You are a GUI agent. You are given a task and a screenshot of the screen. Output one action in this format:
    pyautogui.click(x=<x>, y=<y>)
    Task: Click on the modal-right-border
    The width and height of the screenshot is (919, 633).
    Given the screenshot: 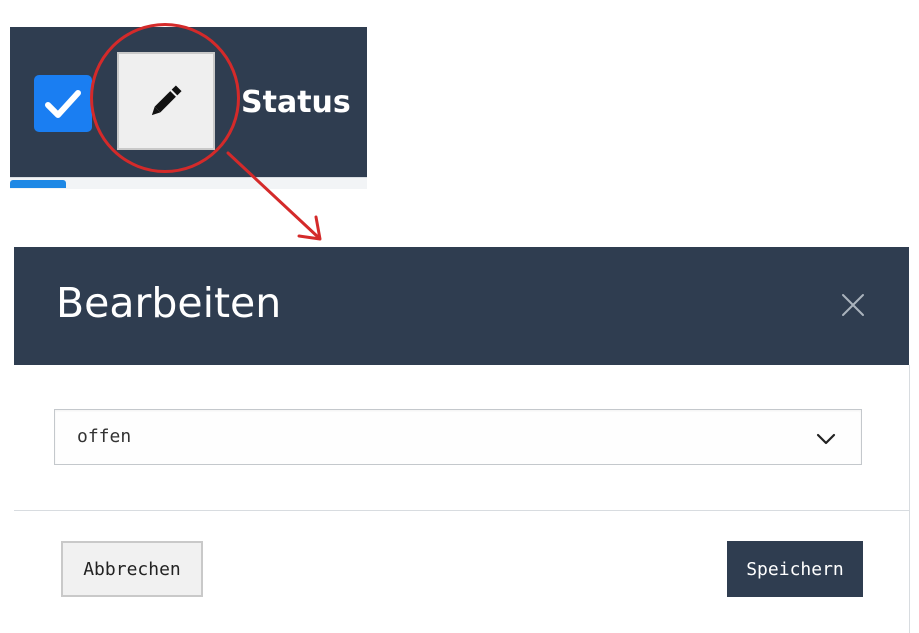 What is the action you would take?
    pyautogui.click(x=909, y=499)
    